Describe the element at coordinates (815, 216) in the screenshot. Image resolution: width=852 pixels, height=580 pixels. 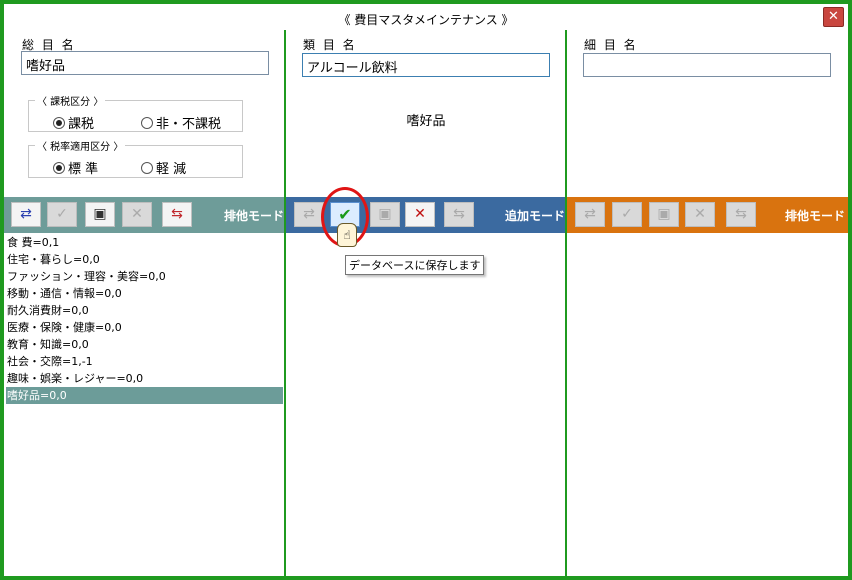
I see `right-mode-label: 排他モード` at that location.